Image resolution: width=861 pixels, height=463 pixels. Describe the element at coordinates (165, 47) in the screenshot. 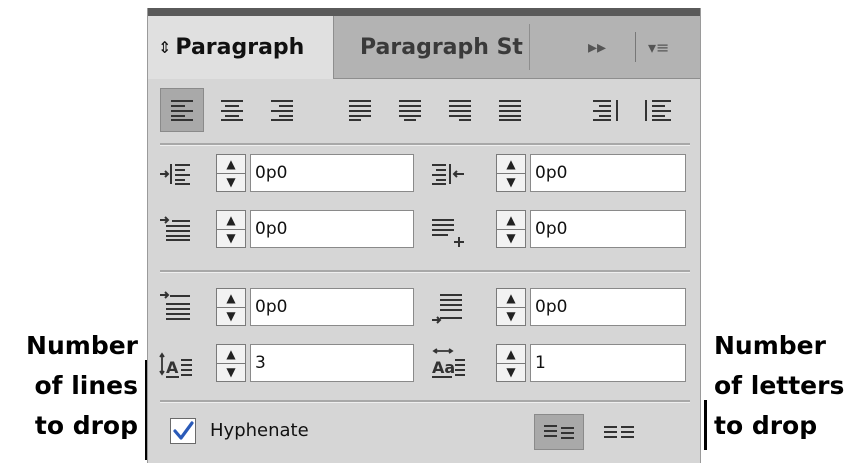

I see `updown-icon: ⇕` at that location.